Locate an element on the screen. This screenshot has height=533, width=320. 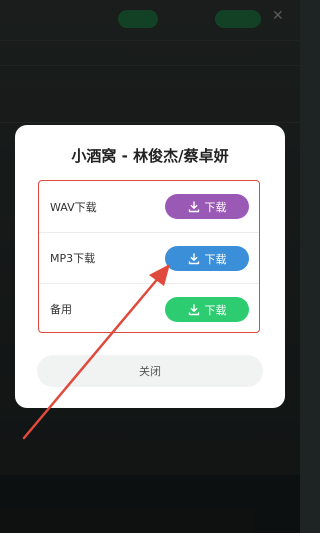
download-wav-button: 下载 is located at coordinates (207, 206).